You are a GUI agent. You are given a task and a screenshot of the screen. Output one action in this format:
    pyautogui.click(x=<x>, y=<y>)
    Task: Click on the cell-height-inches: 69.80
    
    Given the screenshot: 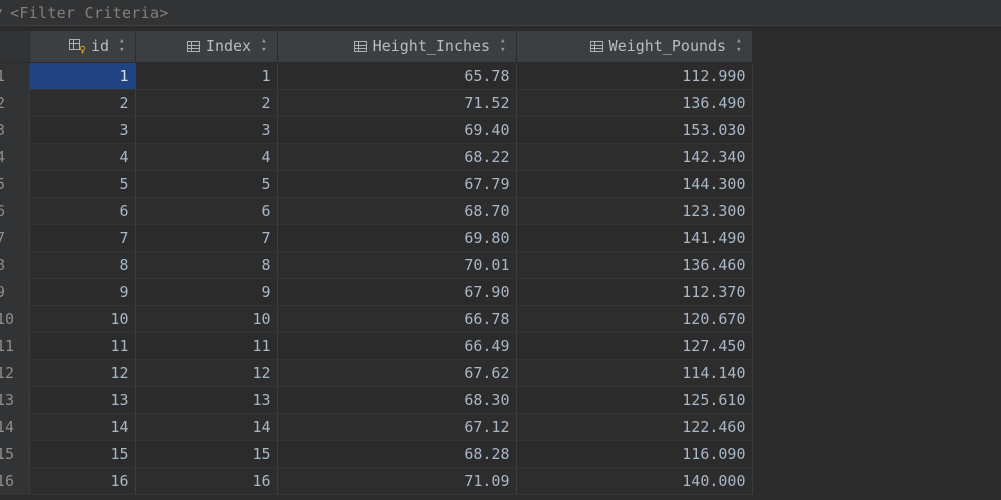 What is the action you would take?
    pyautogui.click(x=397, y=238)
    